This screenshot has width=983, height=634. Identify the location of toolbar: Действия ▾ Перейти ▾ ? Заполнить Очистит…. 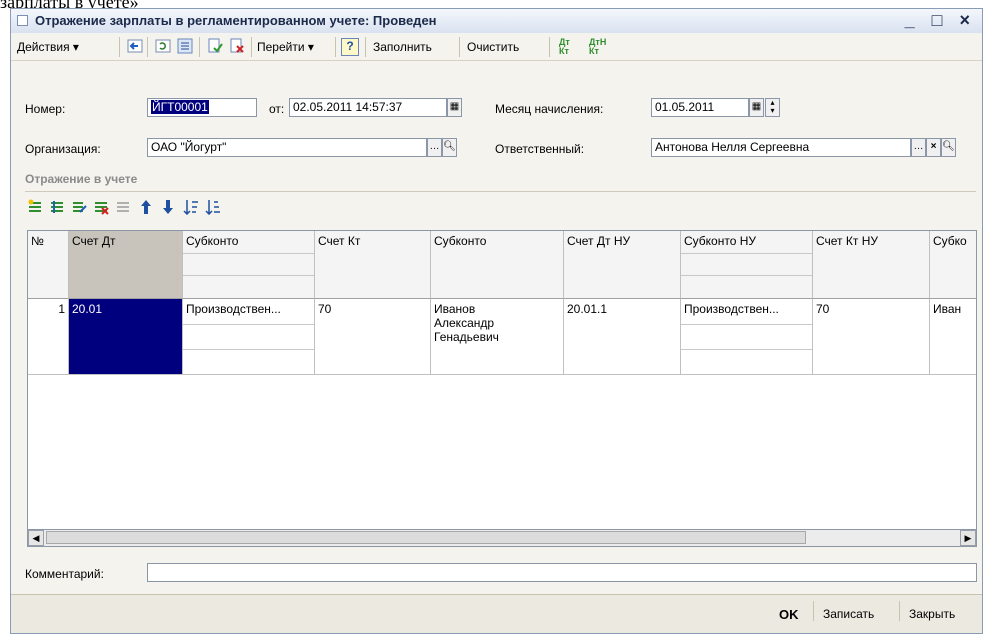
(496, 47).